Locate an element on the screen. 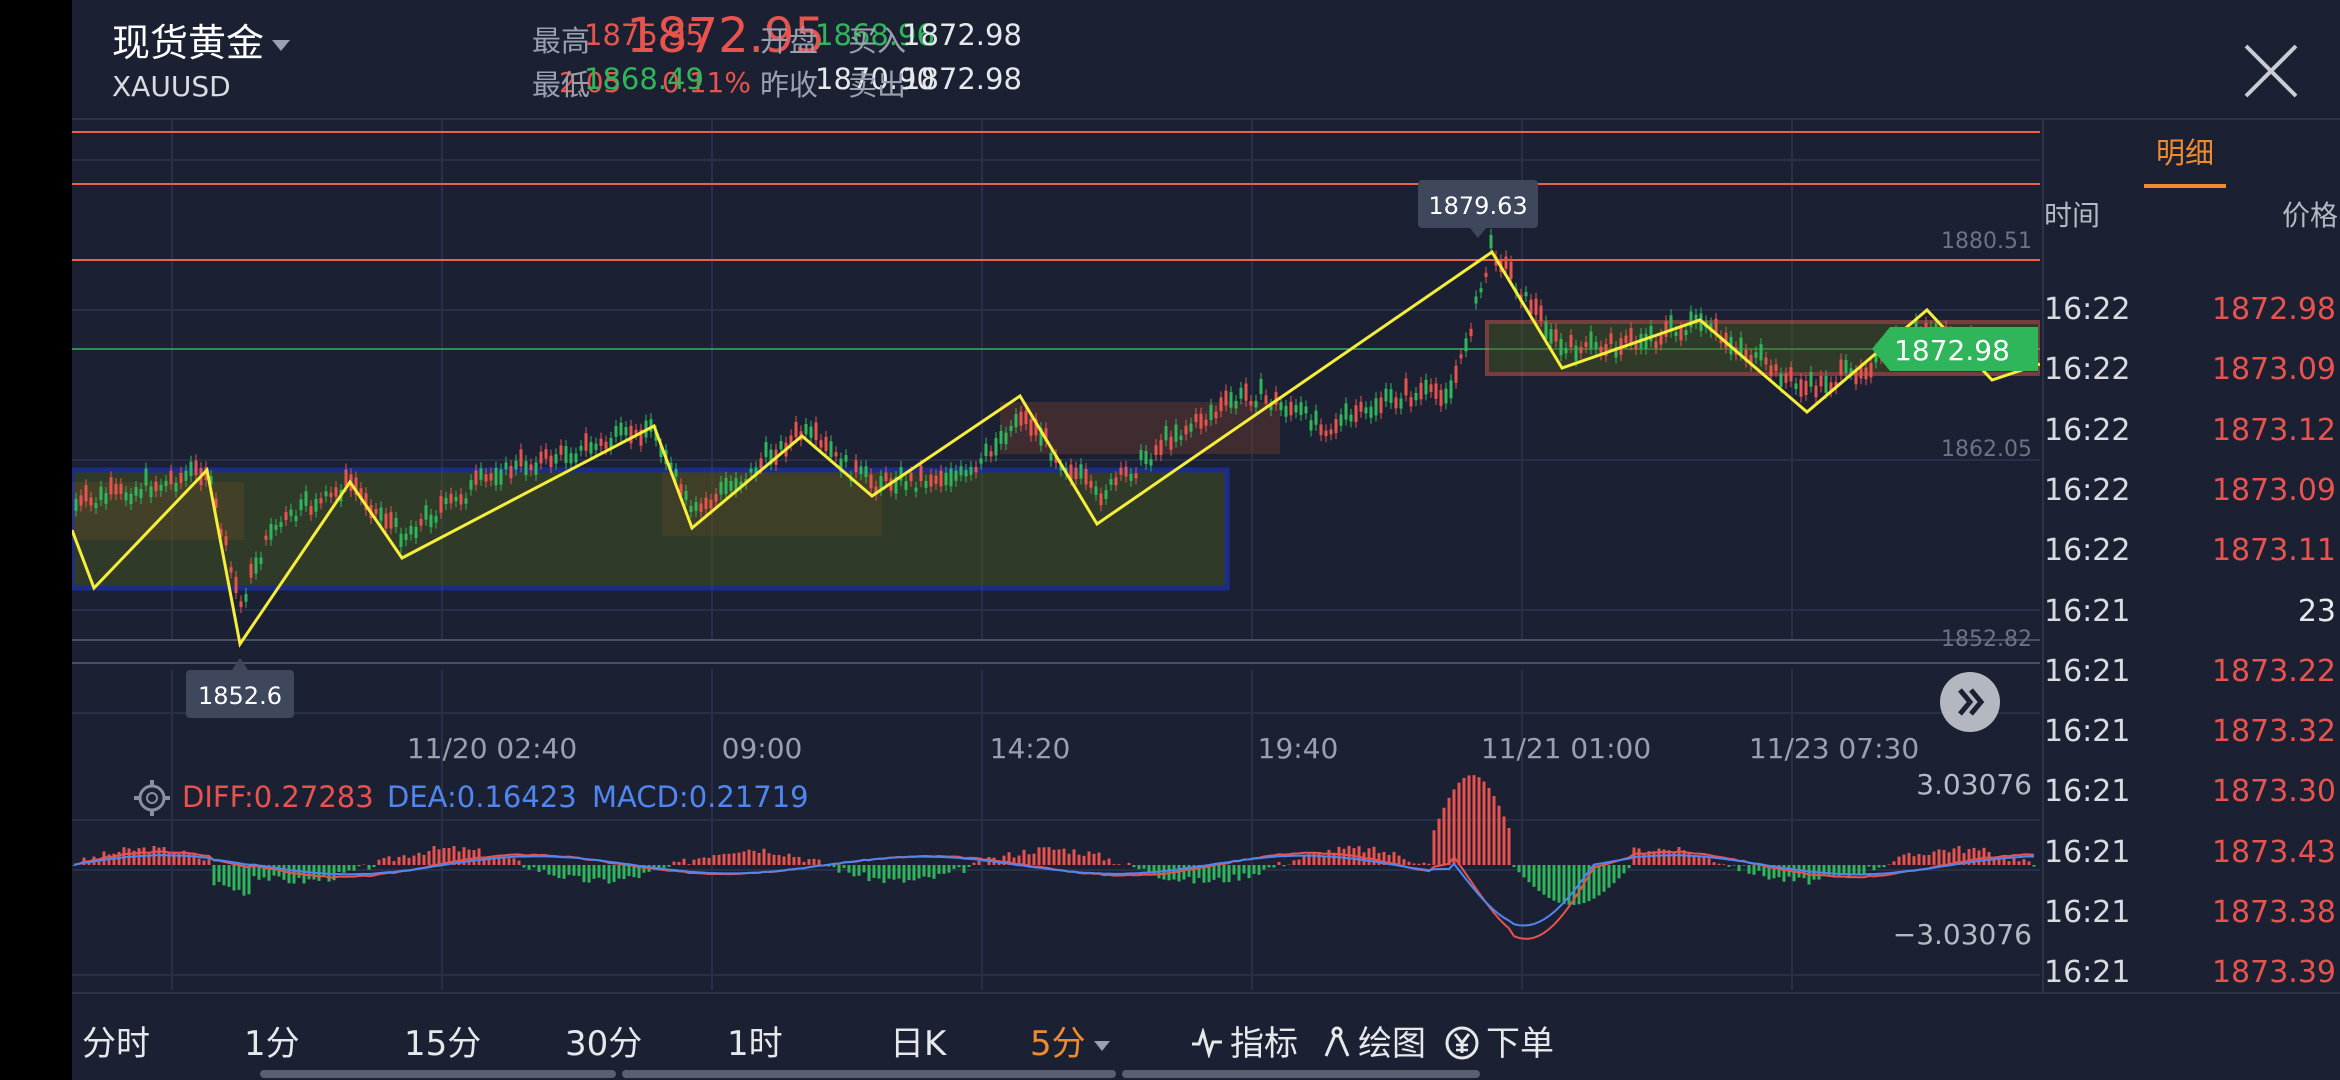 The height and width of the screenshot is (1080, 2340). draw-button: 绘图 is located at coordinates (1374, 1040).